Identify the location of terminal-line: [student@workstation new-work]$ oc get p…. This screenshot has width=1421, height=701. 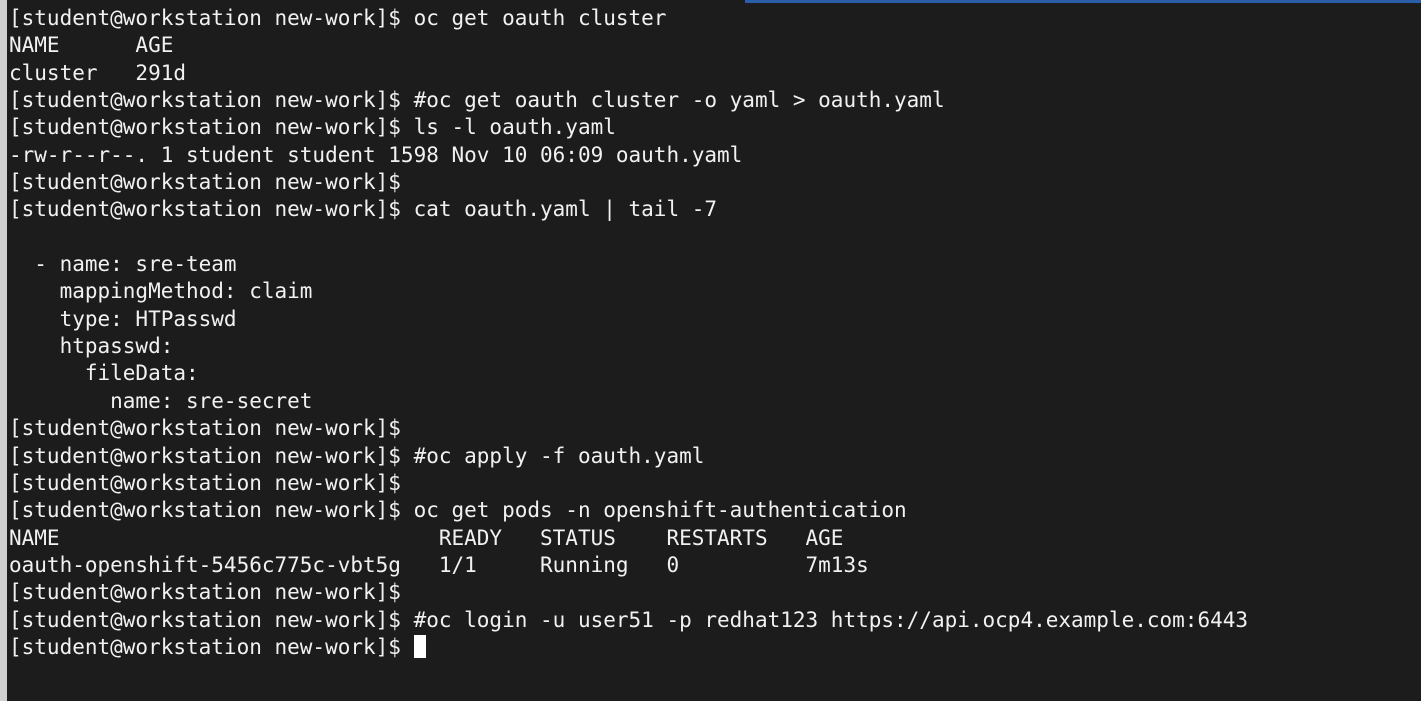
(458, 510).